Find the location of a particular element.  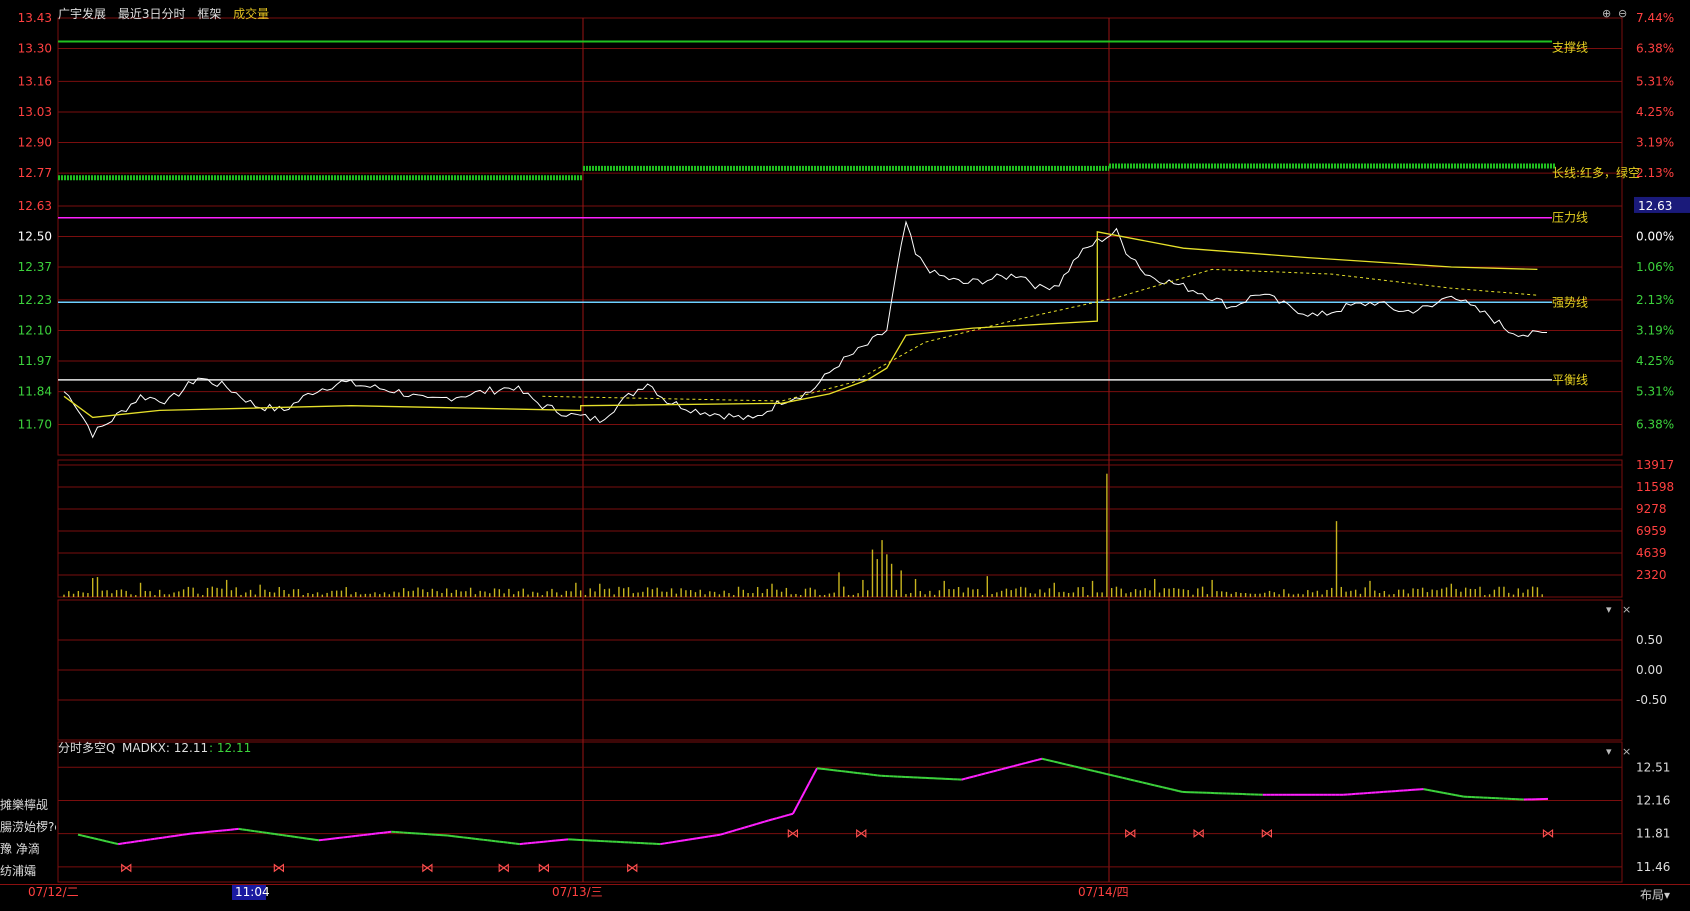

volume-menu-icon: ▾ is located at coordinates (1609, 609).